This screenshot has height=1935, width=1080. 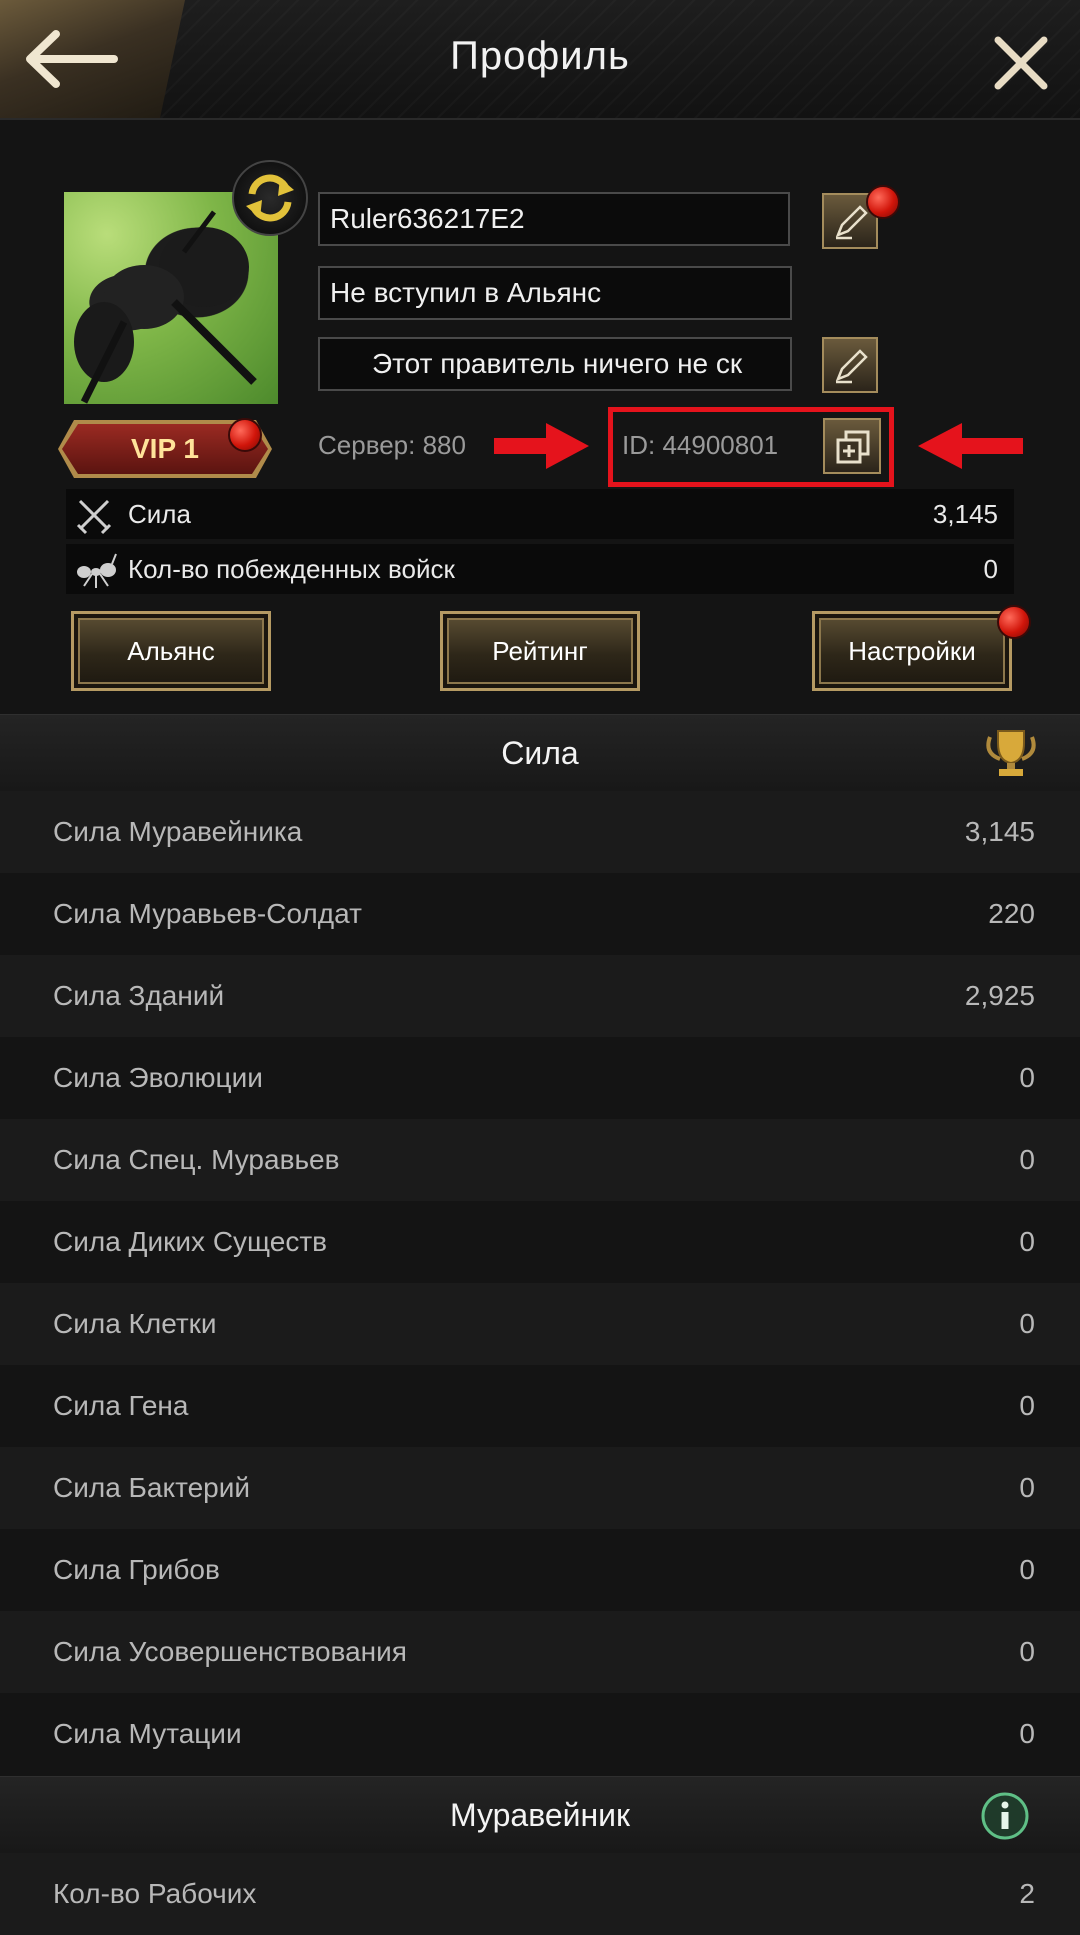 I want to click on row-label: Сила Бактерий, so click(x=151, y=1487).